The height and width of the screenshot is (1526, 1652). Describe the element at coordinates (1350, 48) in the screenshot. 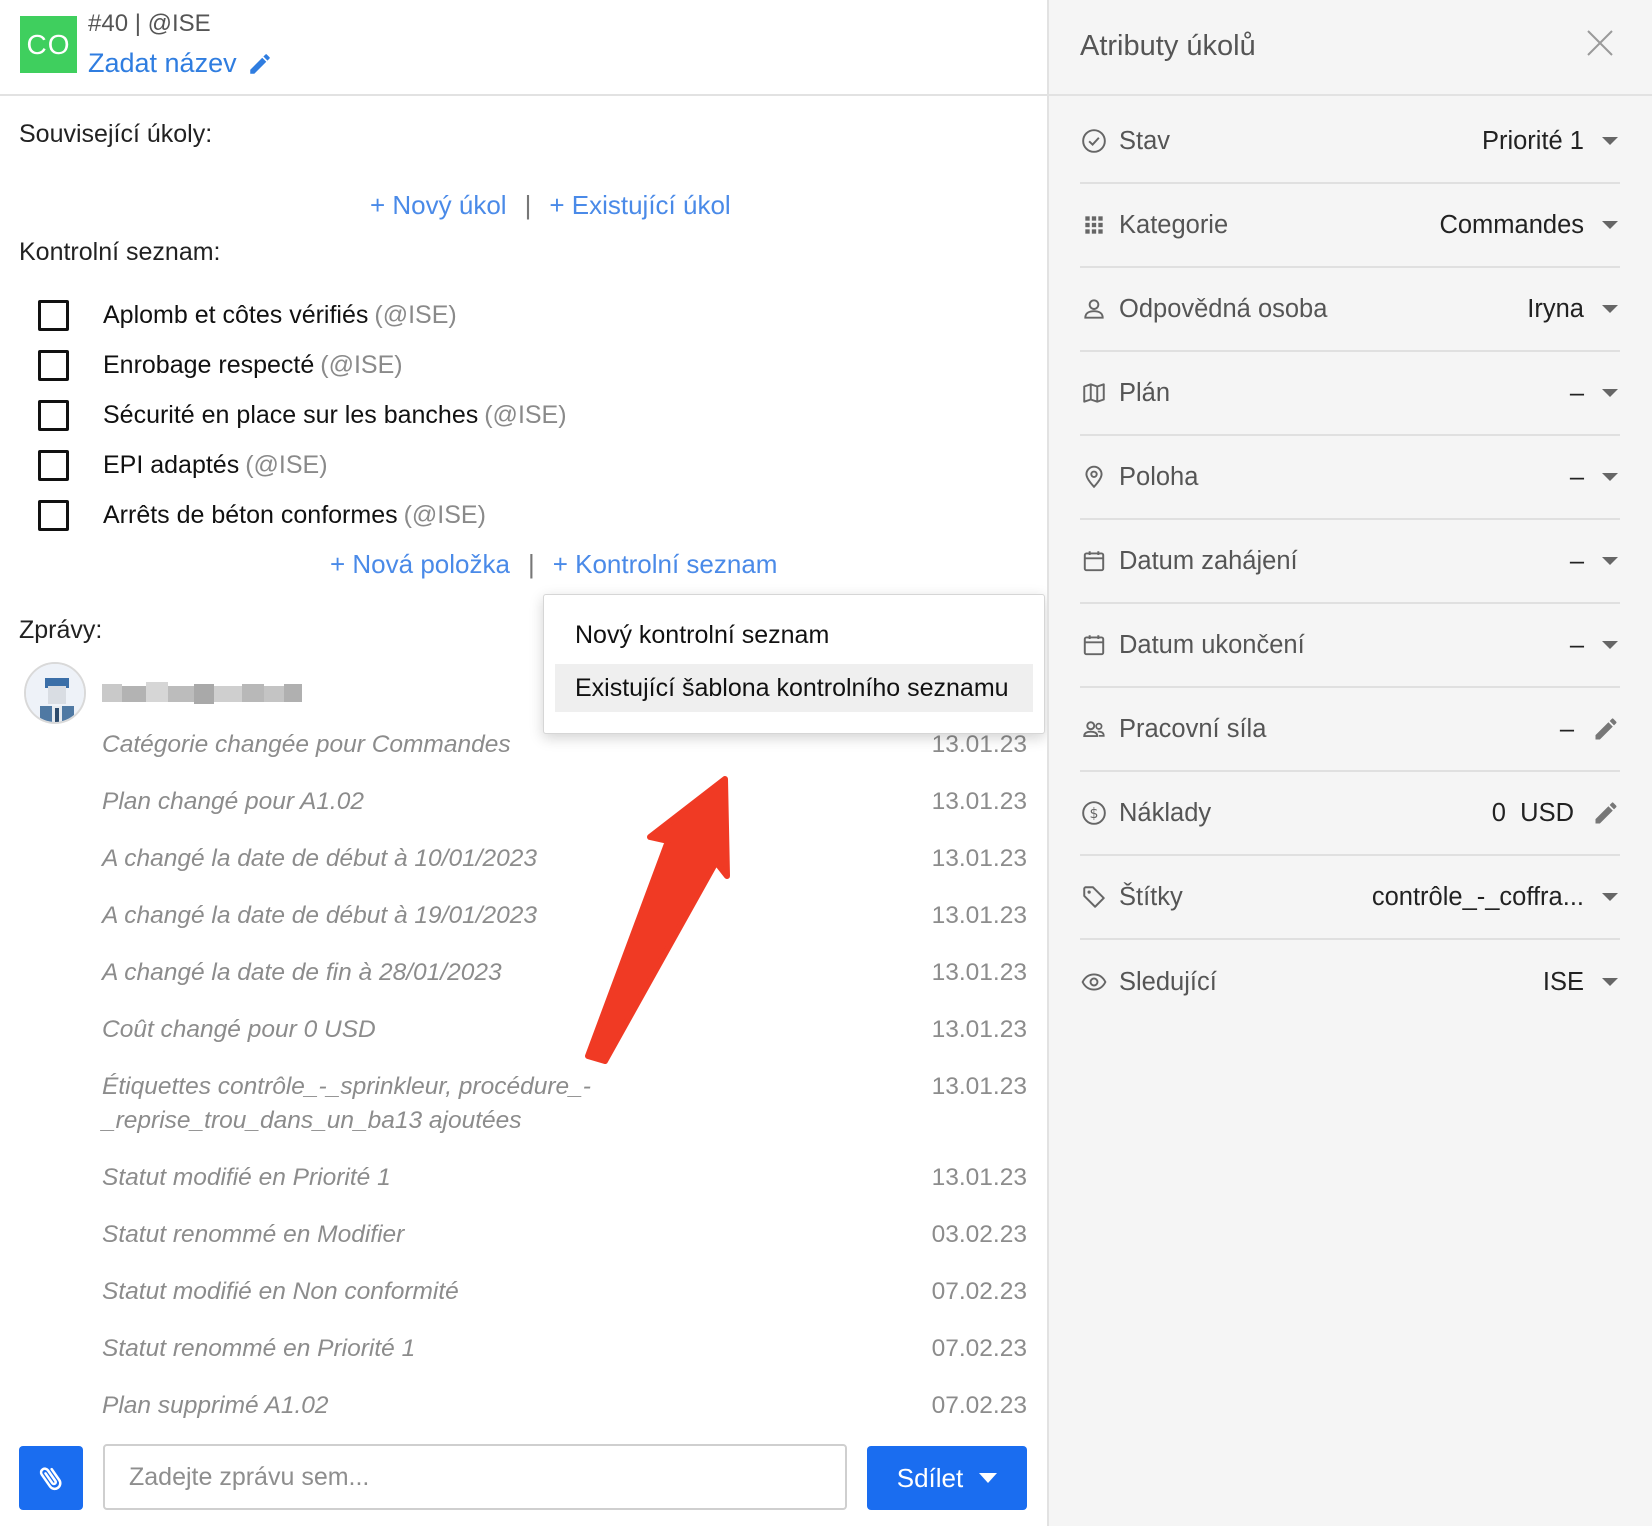

I see `attributes-header: Atributy úkolů` at that location.